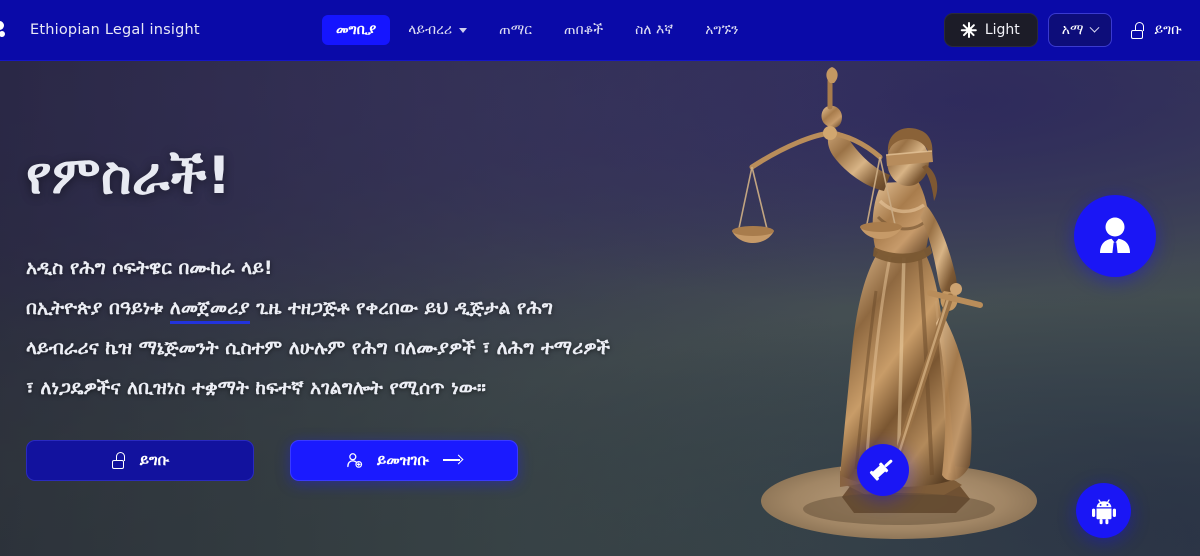 This screenshot has width=1200, height=556. What do you see at coordinates (453, 459) in the screenshot?
I see `arrow-right-icon` at bounding box center [453, 459].